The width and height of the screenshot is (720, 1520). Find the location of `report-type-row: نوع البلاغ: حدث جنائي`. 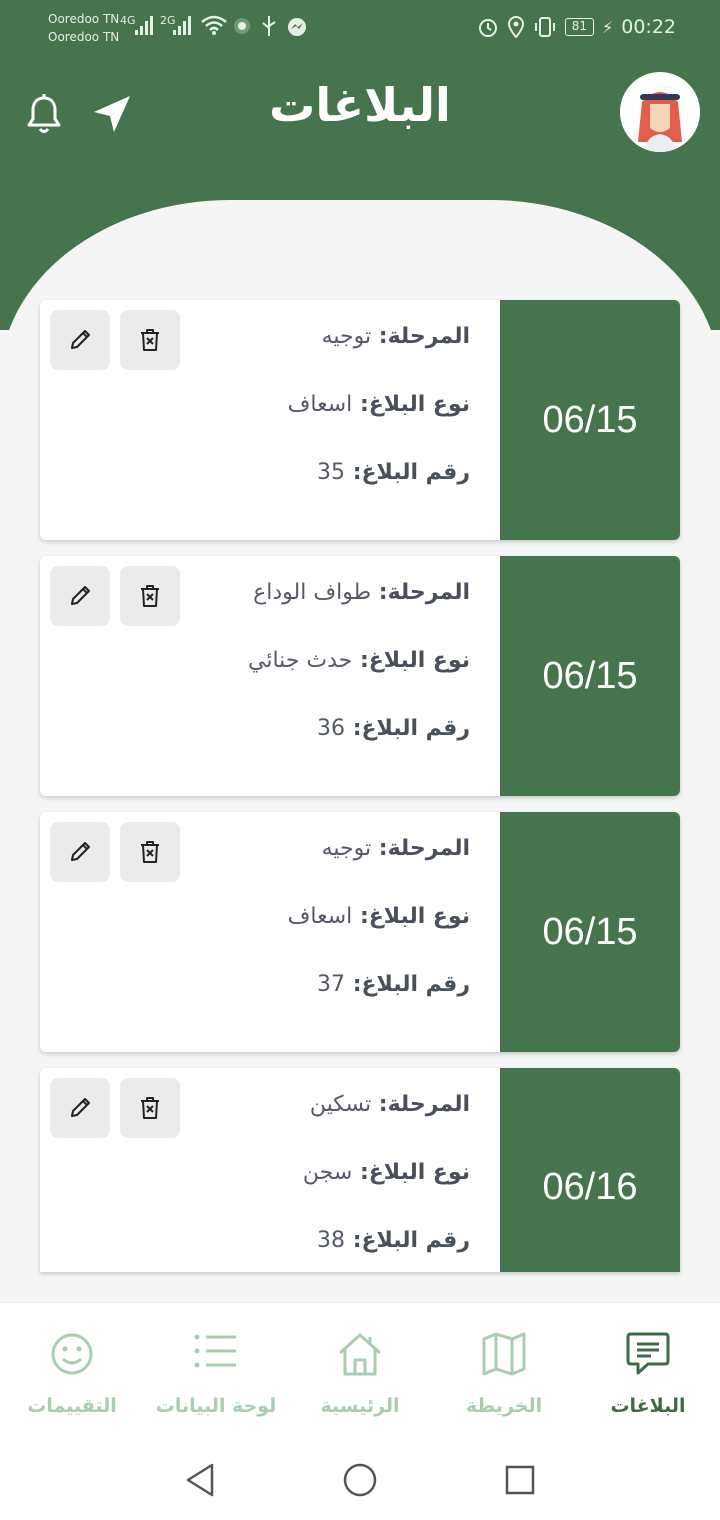

report-type-row: نوع البلاغ: حدث جنائي is located at coordinates (359, 660).